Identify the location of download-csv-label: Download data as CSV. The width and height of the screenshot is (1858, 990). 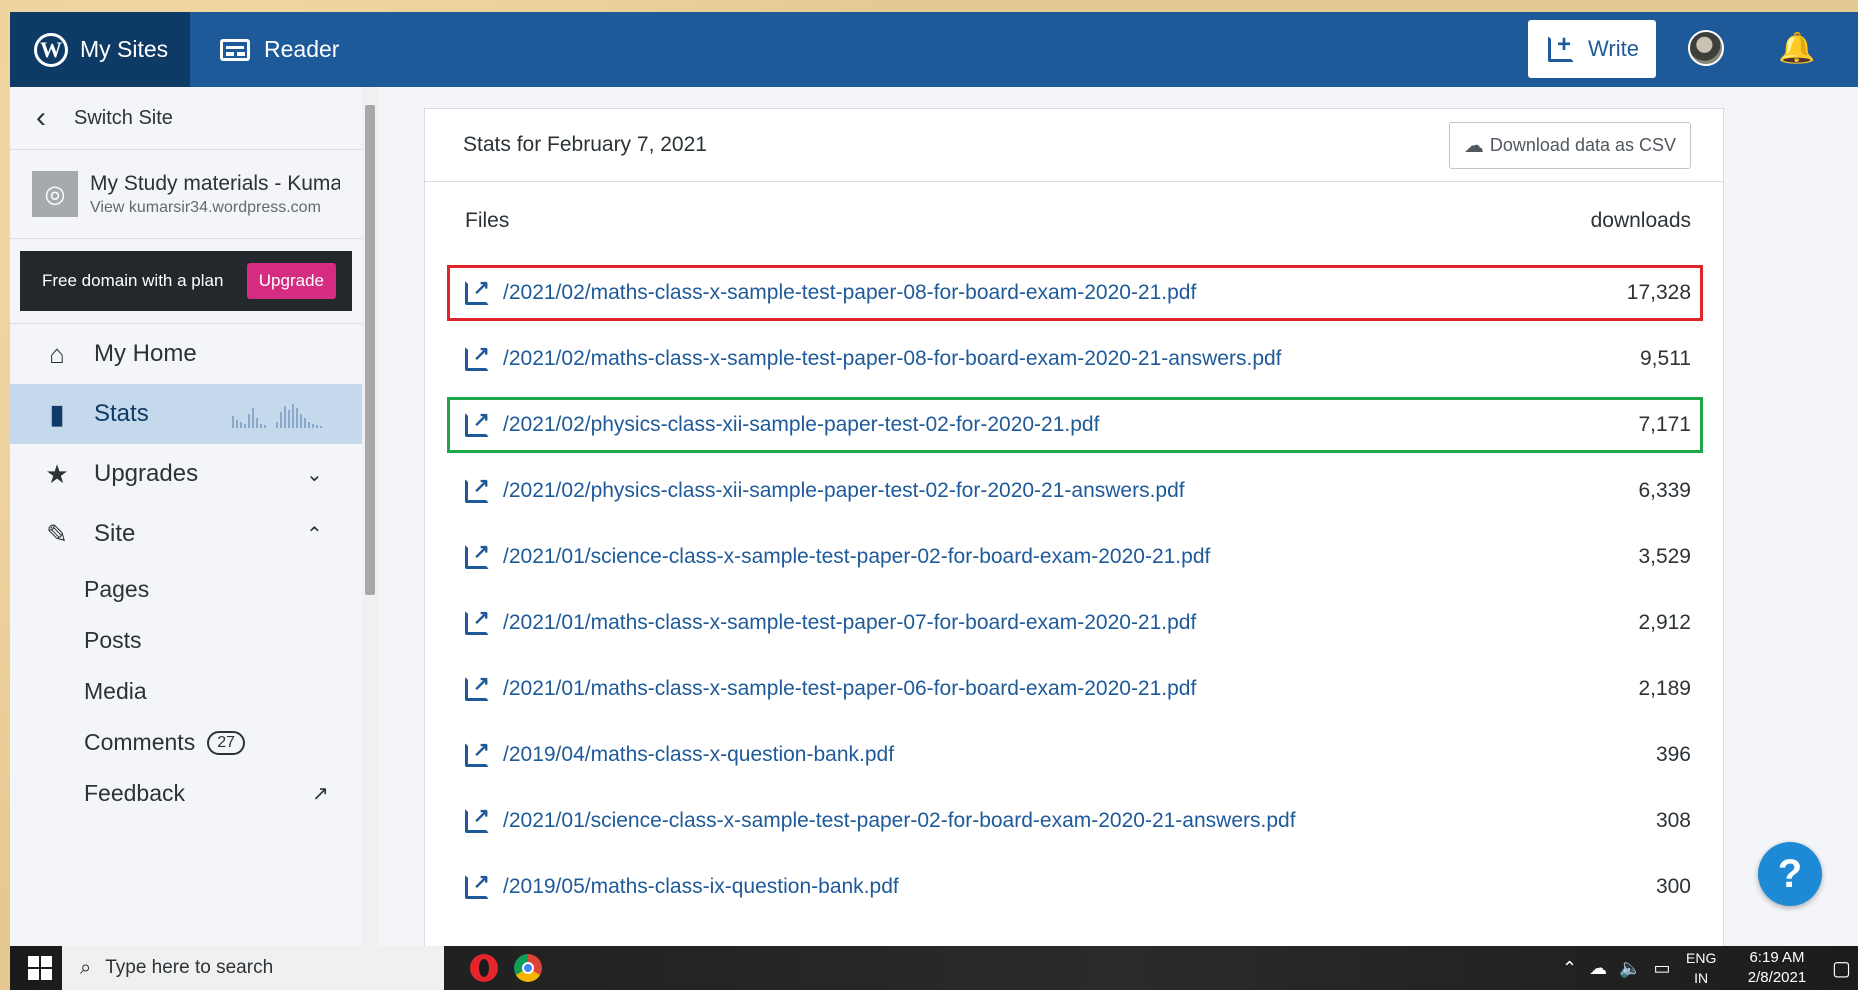
(1582, 144).